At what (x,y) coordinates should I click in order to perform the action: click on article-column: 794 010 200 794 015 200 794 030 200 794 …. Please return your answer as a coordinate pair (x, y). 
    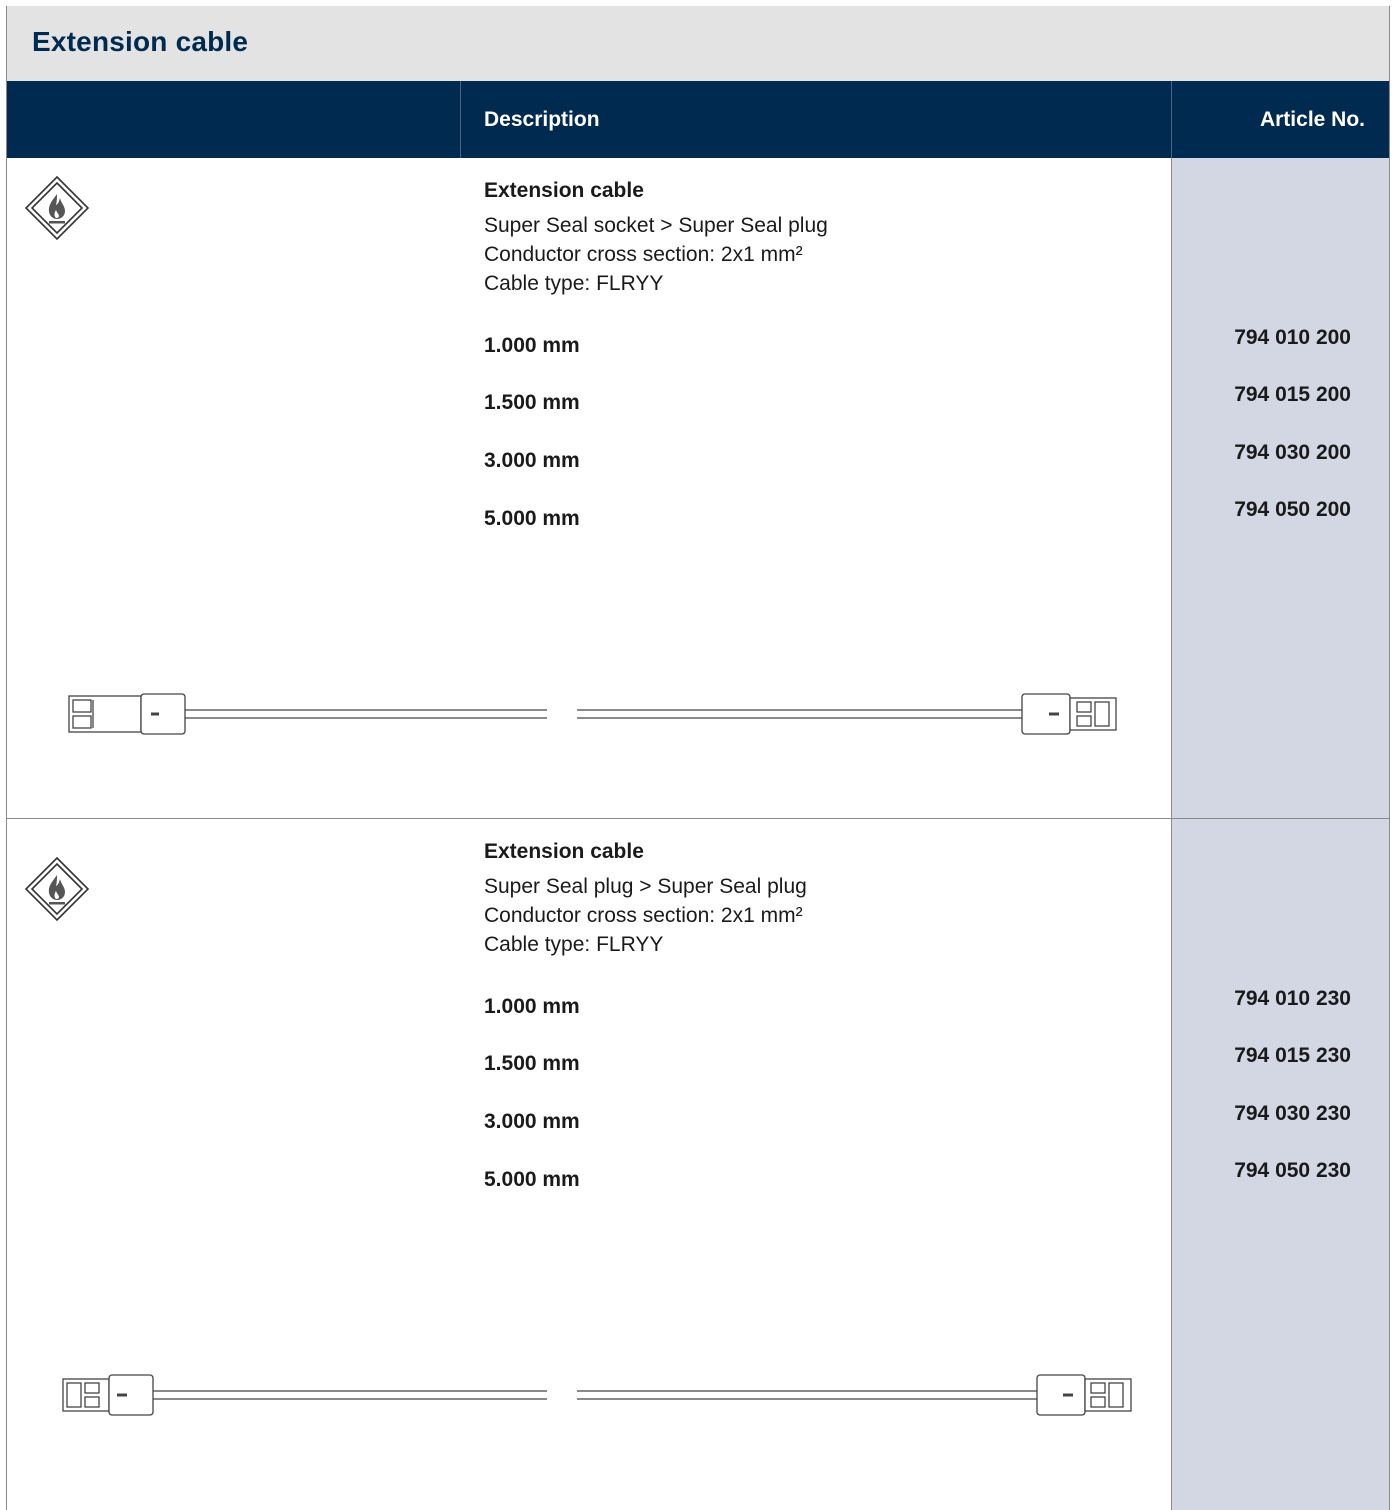
    Looking at the image, I should click on (1280, 488).